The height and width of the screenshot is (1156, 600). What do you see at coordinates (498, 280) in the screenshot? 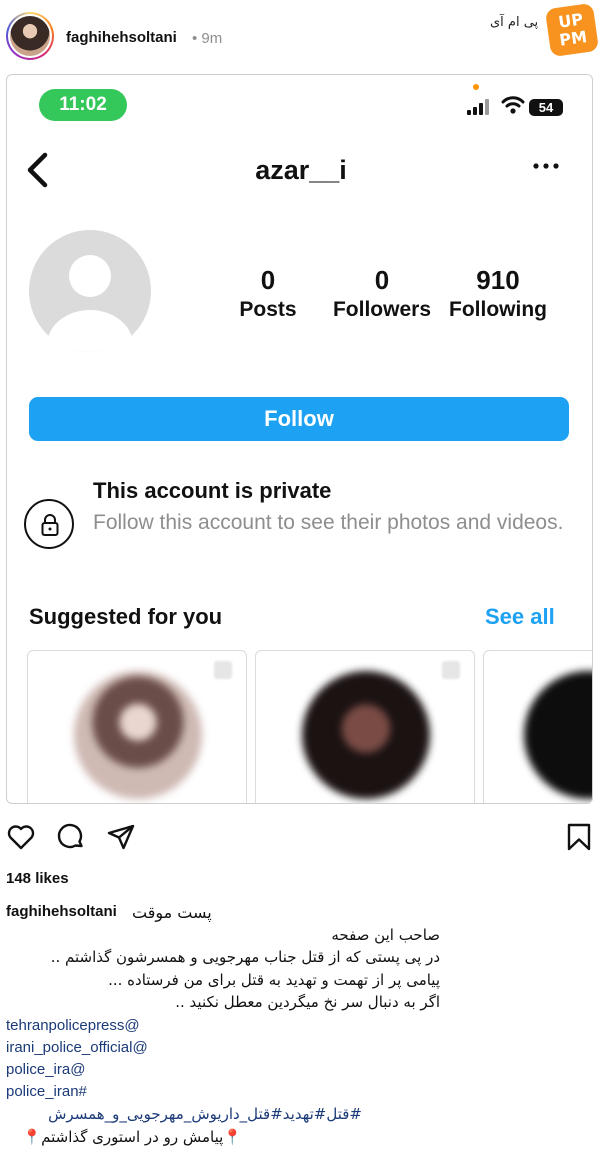
I see `stat-value: 910` at bounding box center [498, 280].